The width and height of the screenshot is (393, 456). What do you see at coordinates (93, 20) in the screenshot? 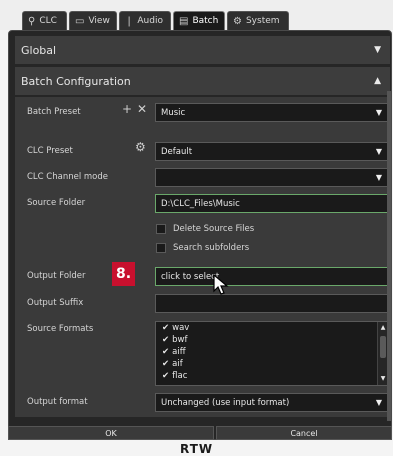
I see `tab-view: ▭ View` at bounding box center [93, 20].